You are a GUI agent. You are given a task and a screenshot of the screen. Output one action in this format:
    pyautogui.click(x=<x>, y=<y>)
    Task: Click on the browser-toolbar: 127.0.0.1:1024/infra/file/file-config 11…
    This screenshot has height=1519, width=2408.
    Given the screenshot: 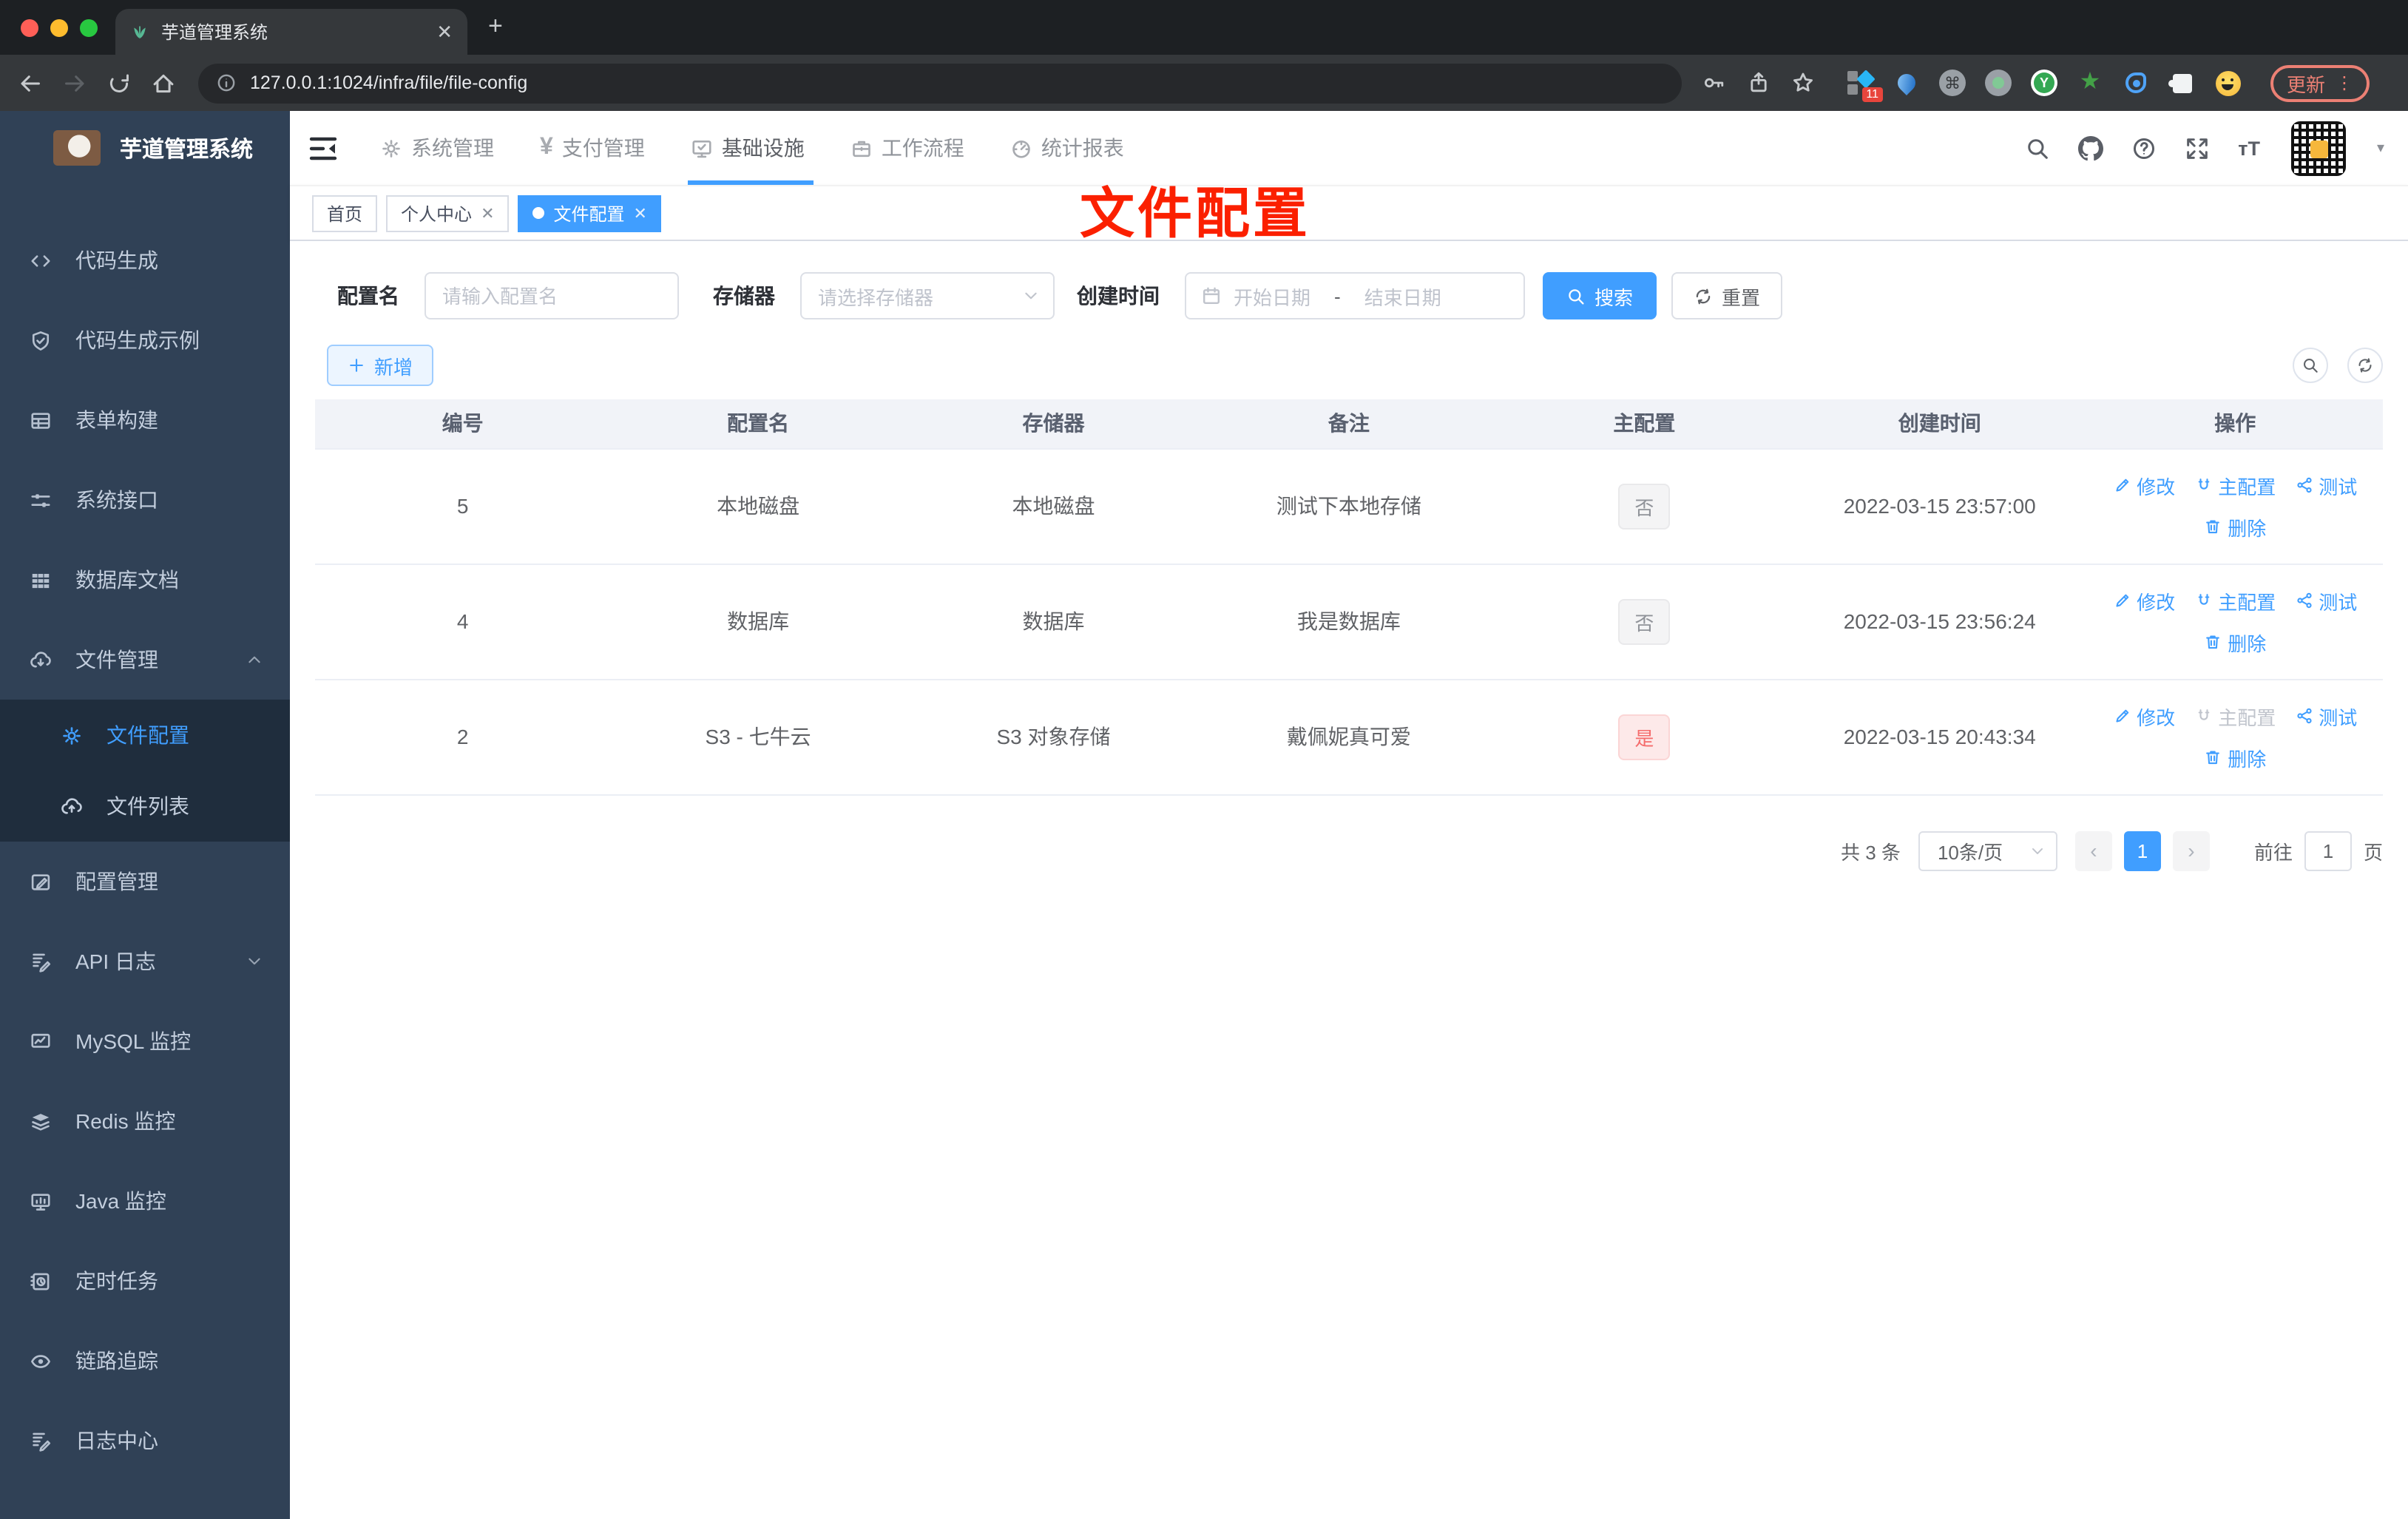 What is the action you would take?
    pyautogui.click(x=1204, y=83)
    